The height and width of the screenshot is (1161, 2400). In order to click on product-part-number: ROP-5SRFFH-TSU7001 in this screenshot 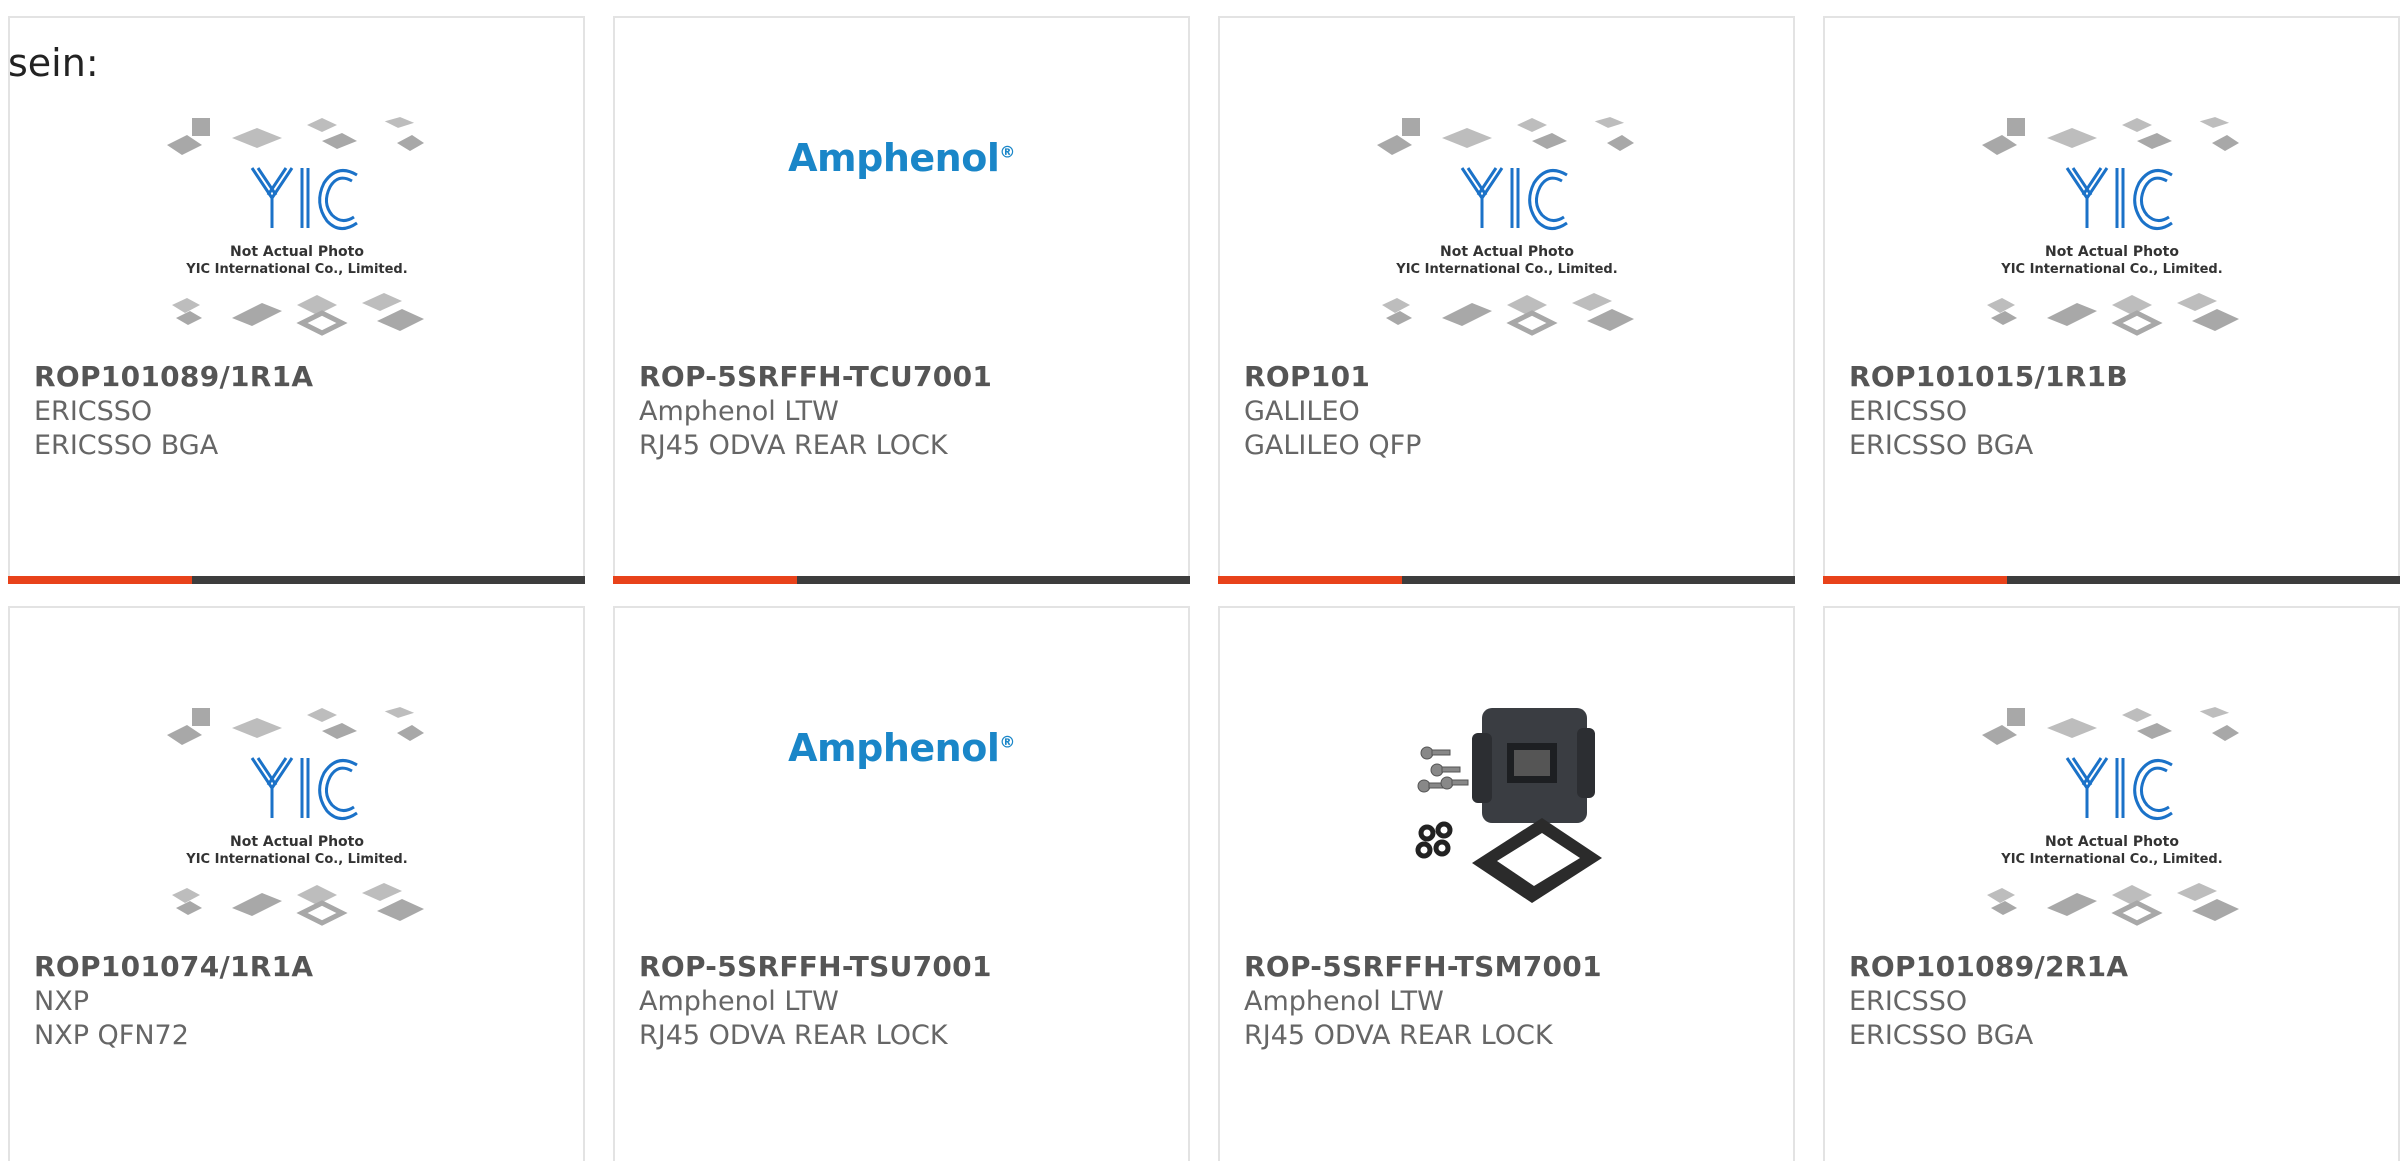, I will do `click(815, 966)`.